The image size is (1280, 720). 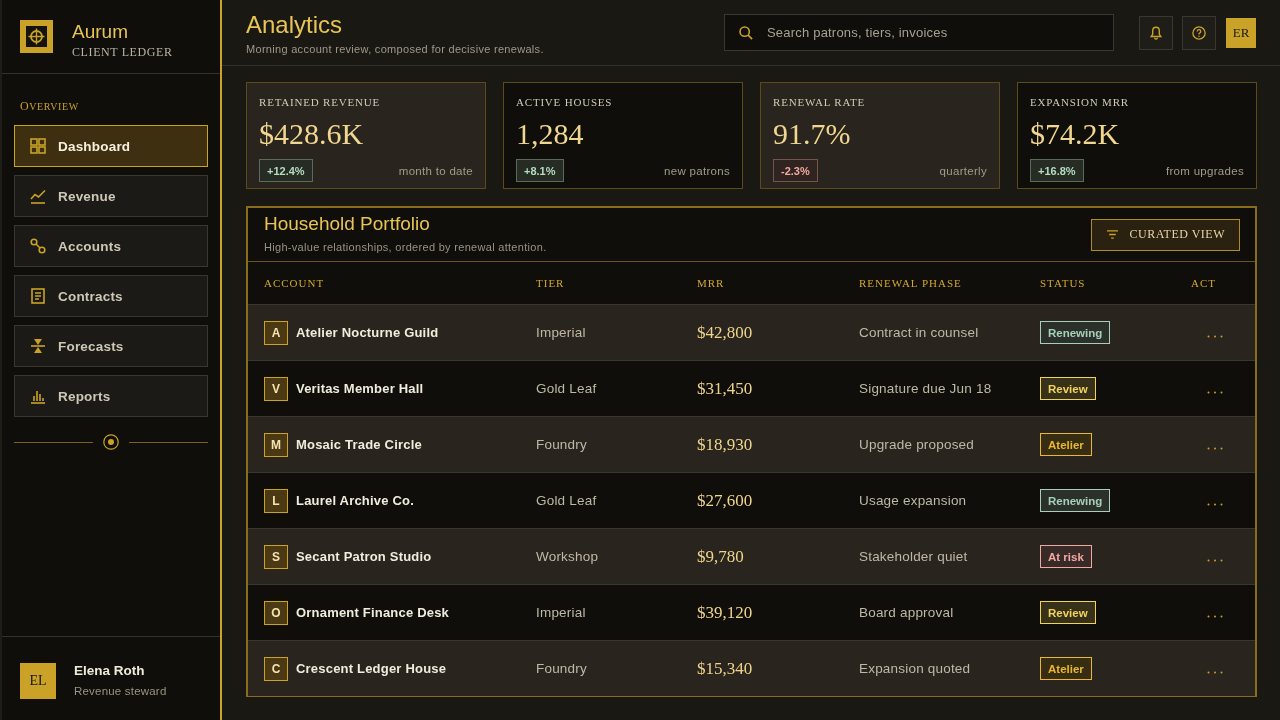 What do you see at coordinates (111, 196) in the screenshot?
I see `nav-item: Revenue` at bounding box center [111, 196].